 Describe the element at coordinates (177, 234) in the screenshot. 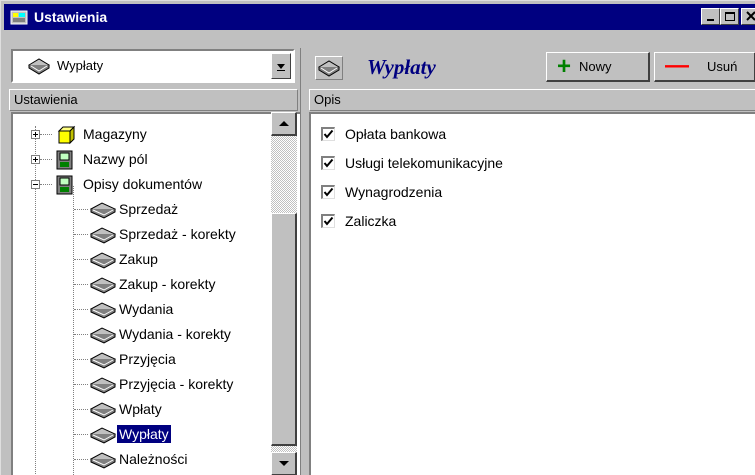

I see `tree-item-label: Sprzedaż - korekty` at that location.